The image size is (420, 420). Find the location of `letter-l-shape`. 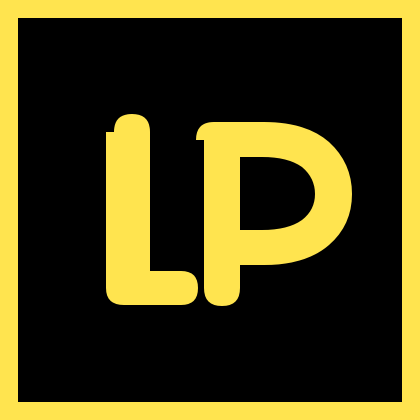

letter-l-shape is located at coordinates (152, 209).